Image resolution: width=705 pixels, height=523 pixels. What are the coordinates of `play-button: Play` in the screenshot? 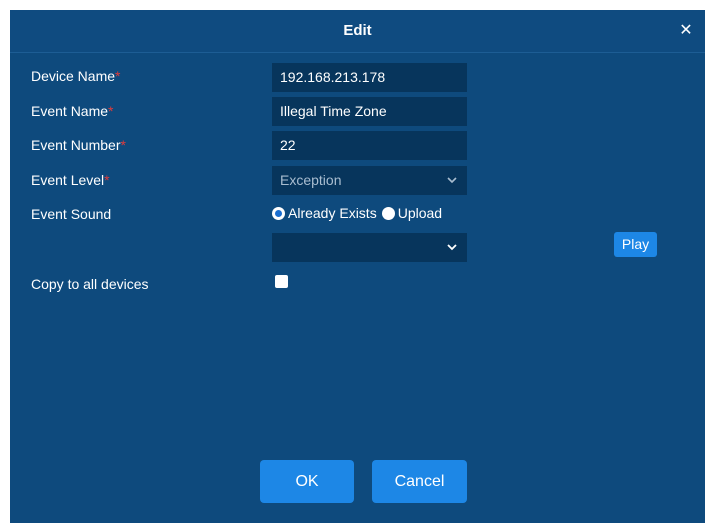 It's located at (635, 244).